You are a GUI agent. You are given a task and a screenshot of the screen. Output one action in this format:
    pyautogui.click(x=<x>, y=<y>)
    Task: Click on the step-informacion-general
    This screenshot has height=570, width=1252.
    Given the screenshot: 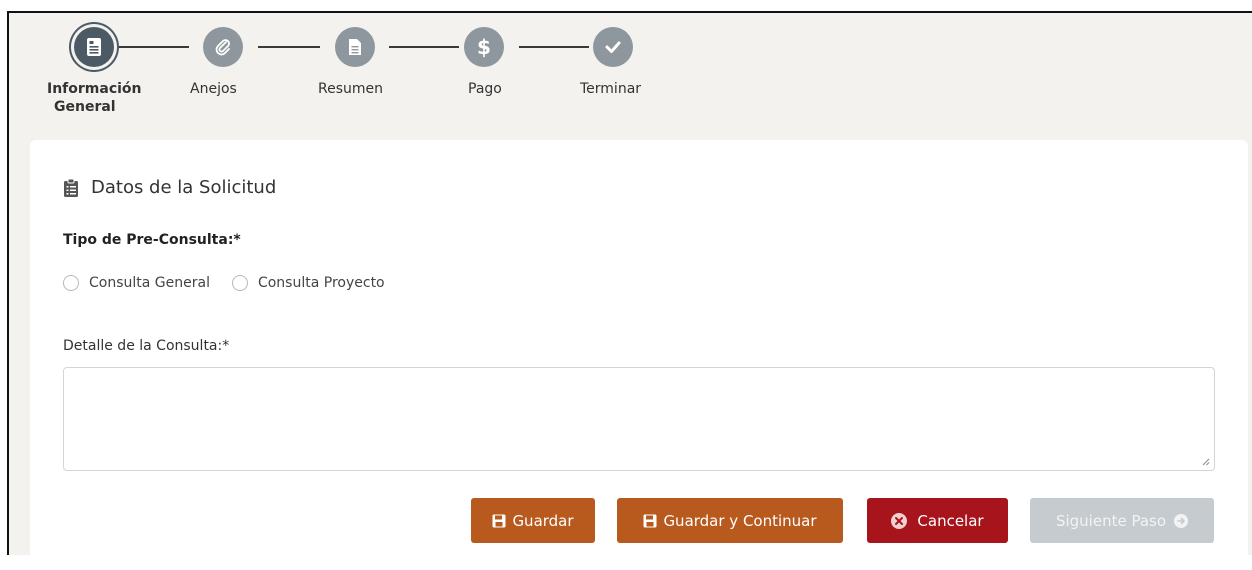 What is the action you would take?
    pyautogui.click(x=94, y=47)
    